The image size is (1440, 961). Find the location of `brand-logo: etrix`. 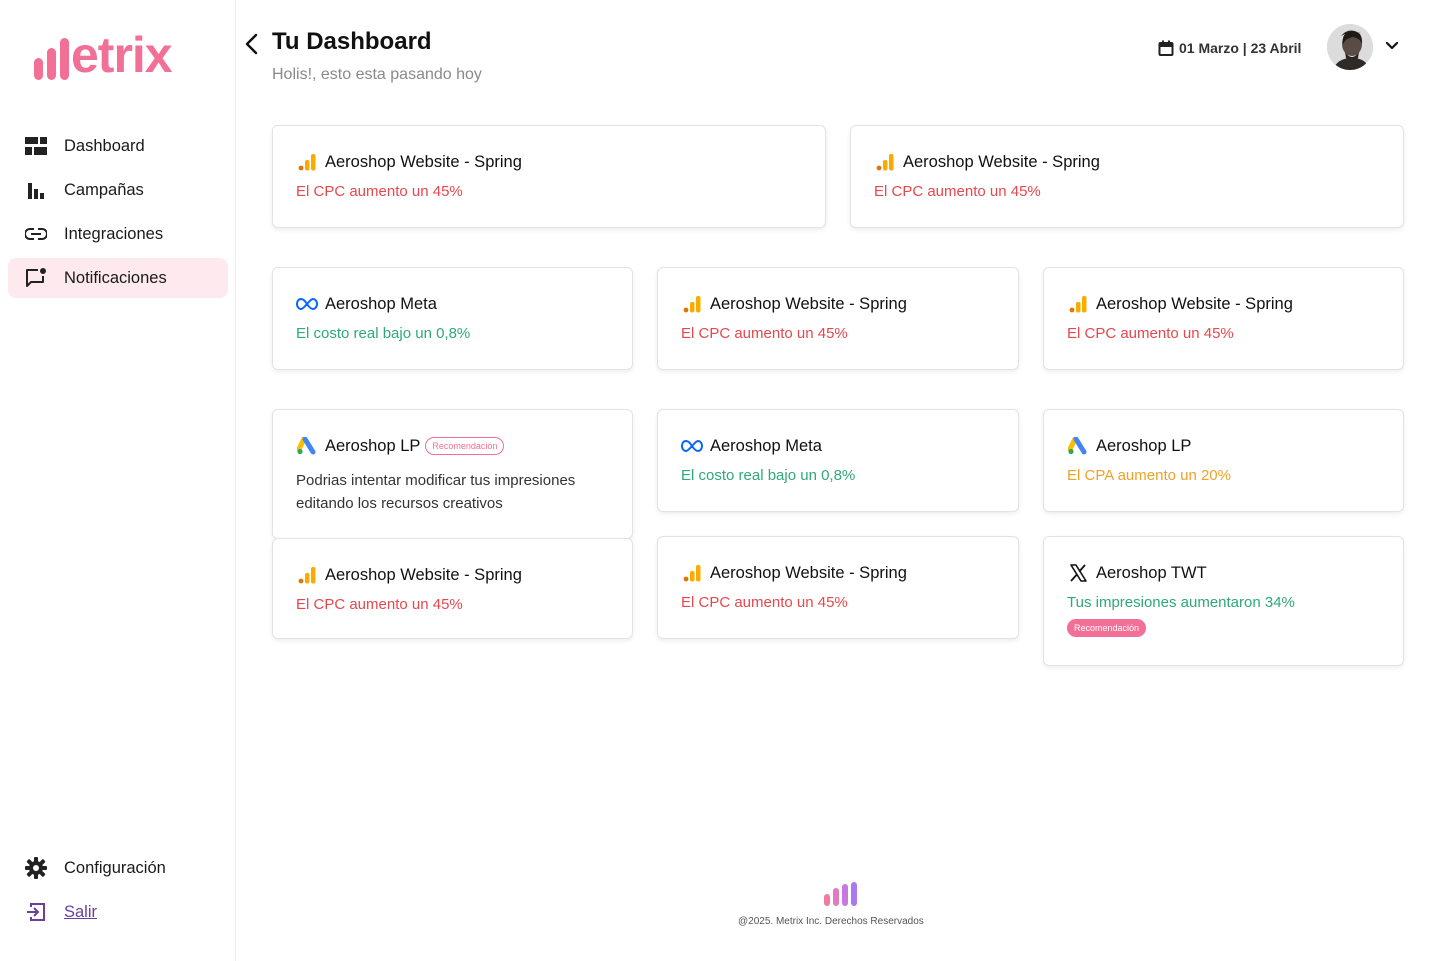

brand-logo: etrix is located at coordinates (103, 55).